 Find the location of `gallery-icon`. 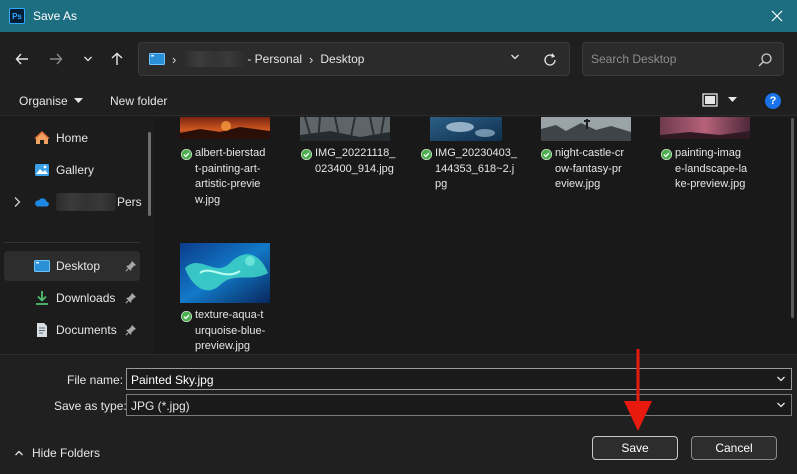

gallery-icon is located at coordinates (42, 170).